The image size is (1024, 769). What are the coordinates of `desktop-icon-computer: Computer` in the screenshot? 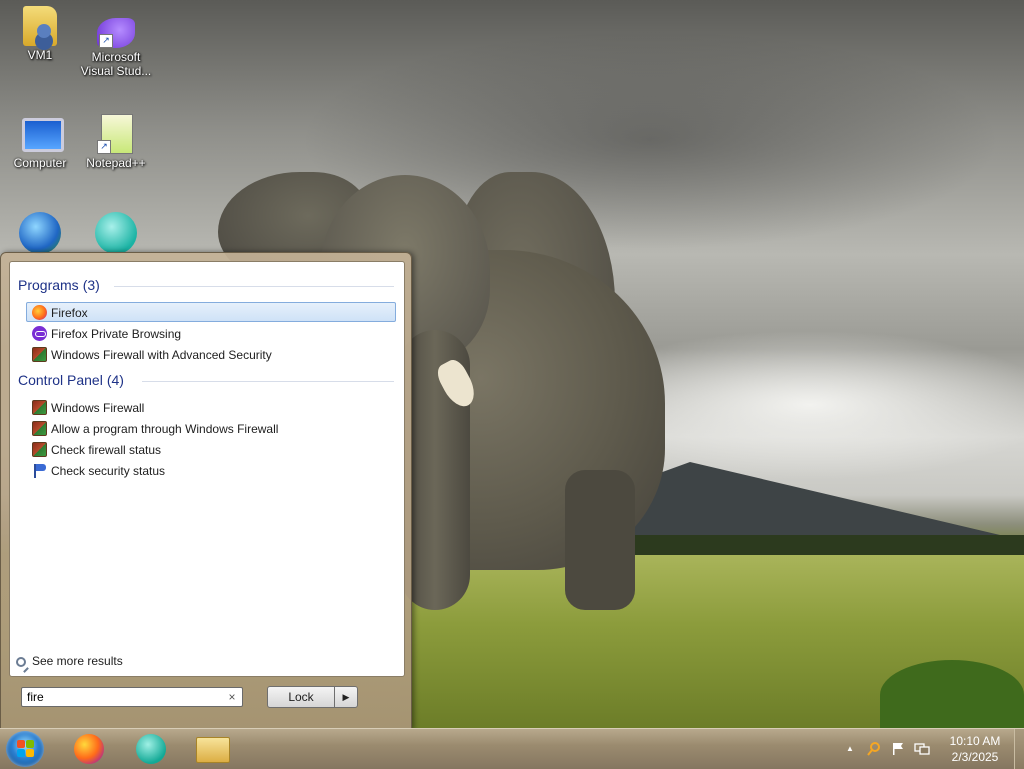 It's located at (40, 141).